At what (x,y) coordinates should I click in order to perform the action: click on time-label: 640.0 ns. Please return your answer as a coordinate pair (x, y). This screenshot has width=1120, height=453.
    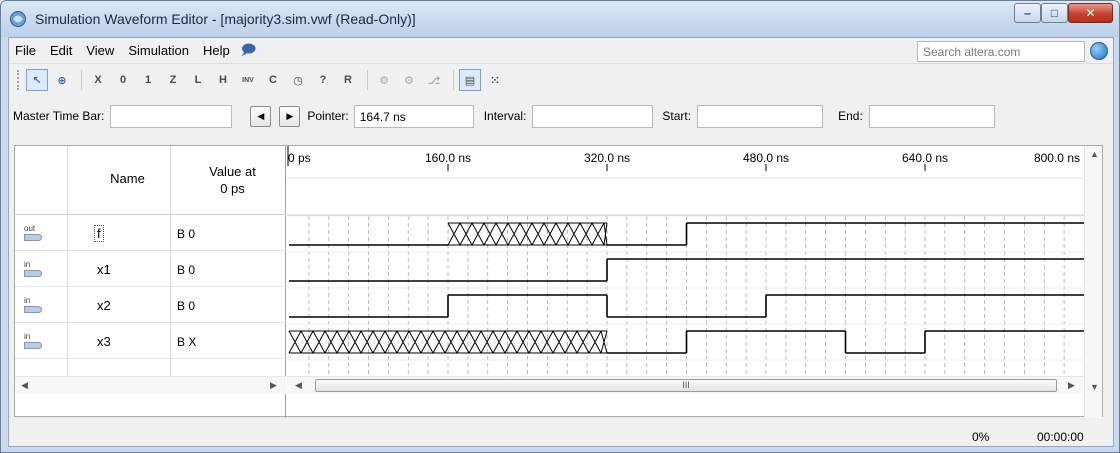
    Looking at the image, I should click on (925, 158).